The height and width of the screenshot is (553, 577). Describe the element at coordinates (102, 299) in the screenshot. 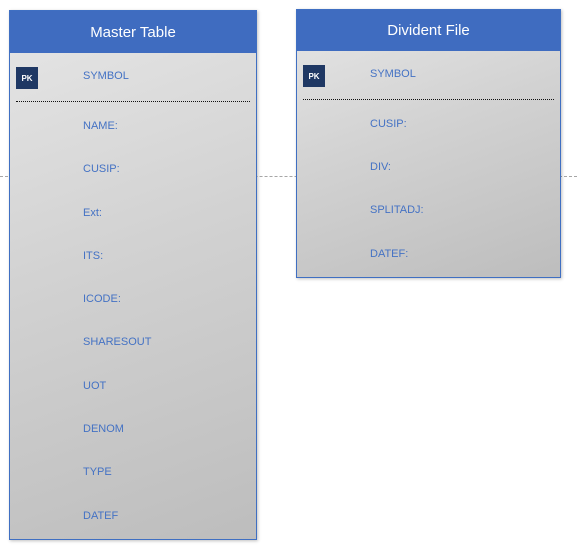

I see `field-name: ICODE:` at that location.